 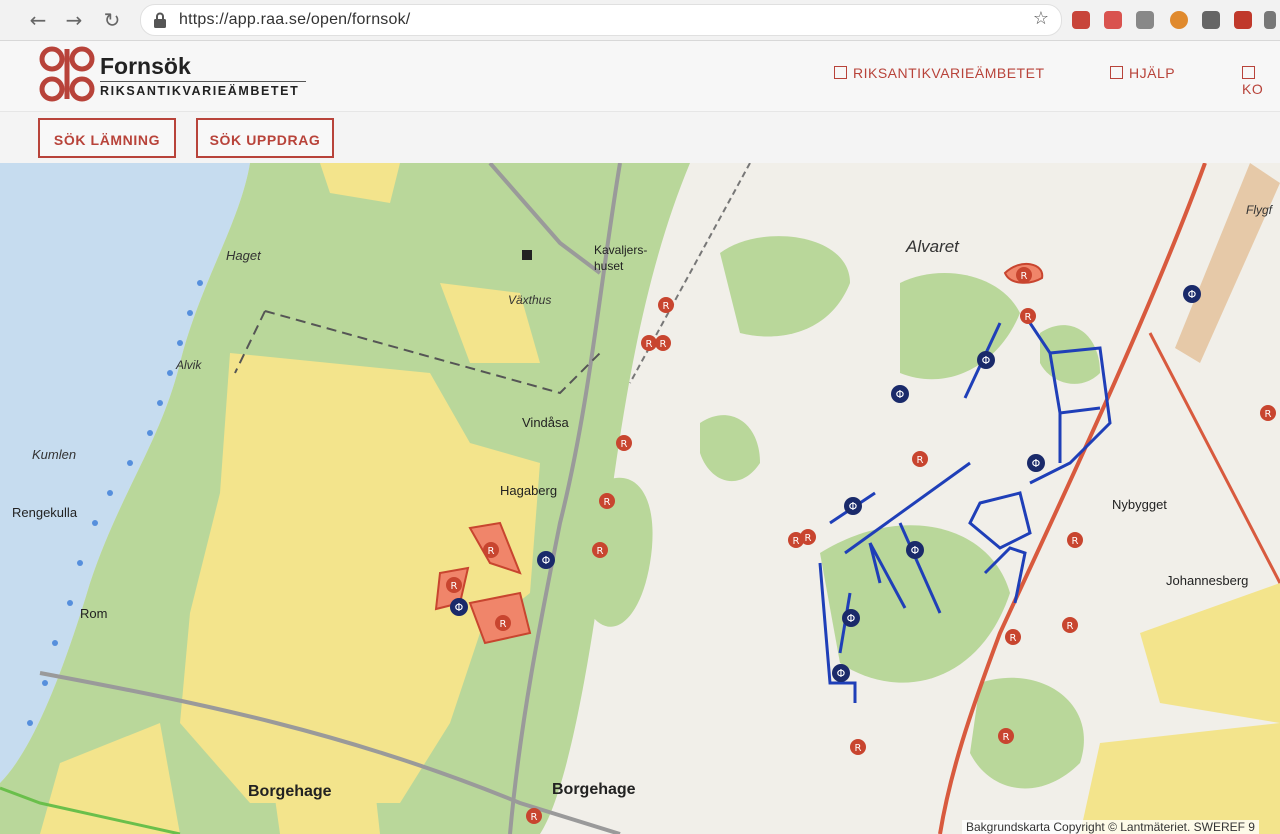 I want to click on link-kontakt: KO, so click(x=1261, y=81).